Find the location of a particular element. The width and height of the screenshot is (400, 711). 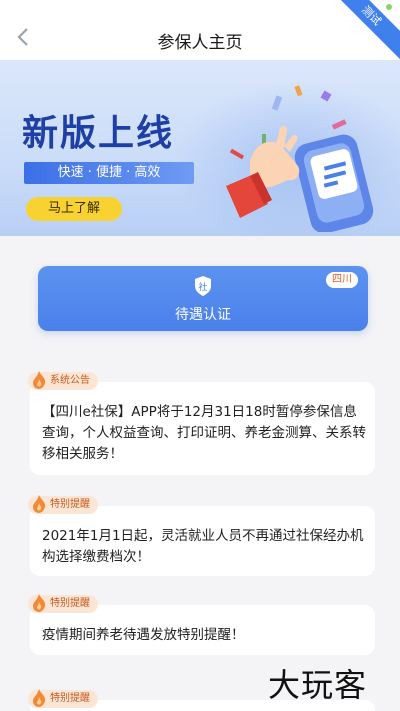

notice-tag: 系统公告 is located at coordinates (63, 380).